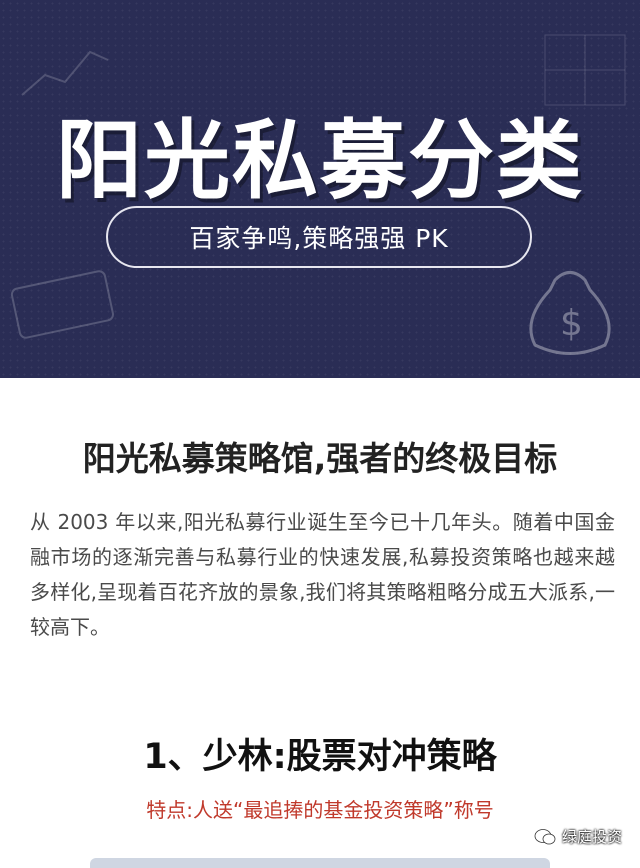  What do you see at coordinates (320, 458) in the screenshot?
I see `article-heading: 阳光私募策略馆,强者的终极目标` at bounding box center [320, 458].